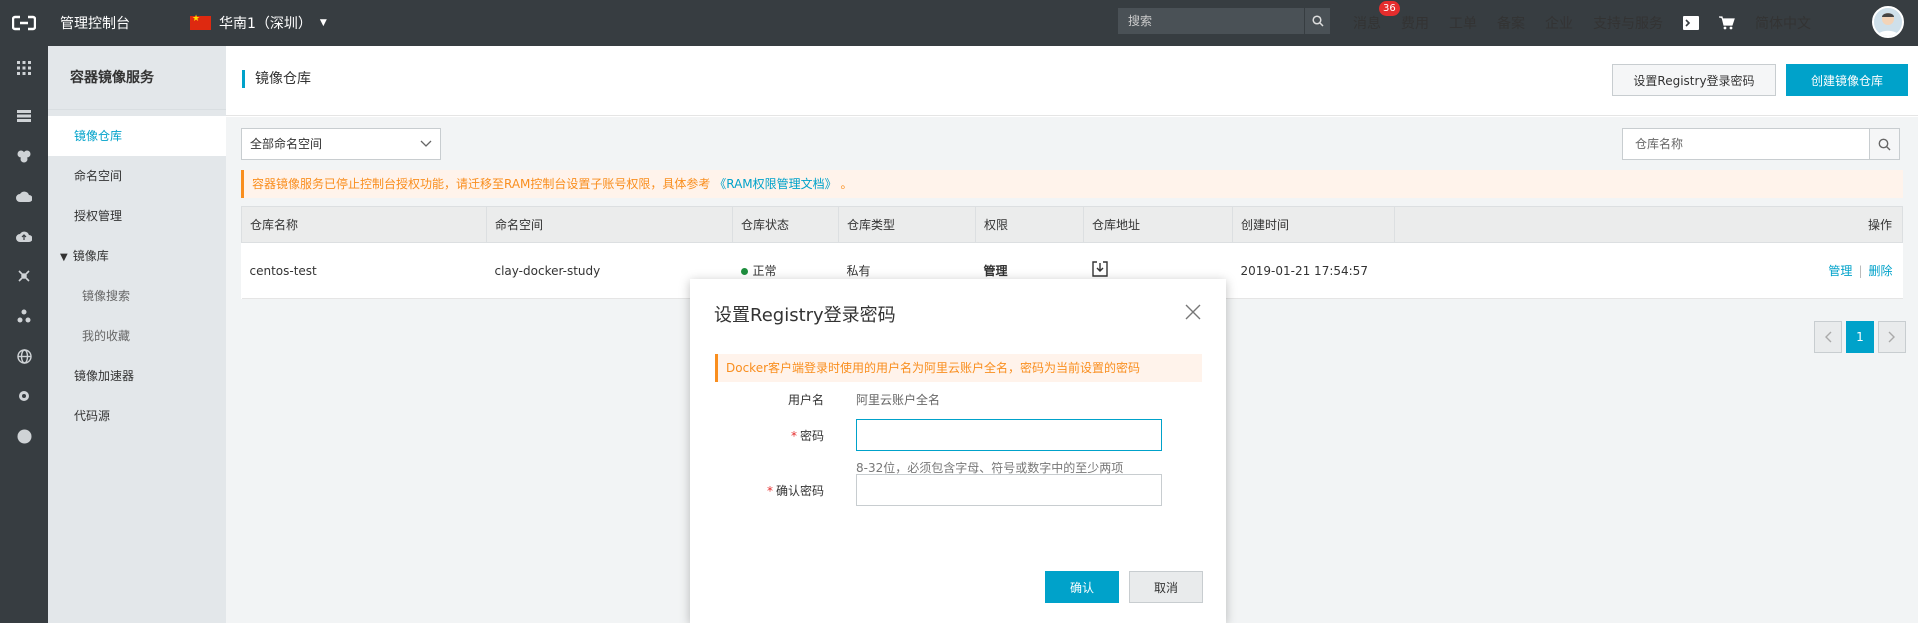 The width and height of the screenshot is (1918, 623). Describe the element at coordinates (1211, 21) in the screenshot. I see `global-search-input` at that location.